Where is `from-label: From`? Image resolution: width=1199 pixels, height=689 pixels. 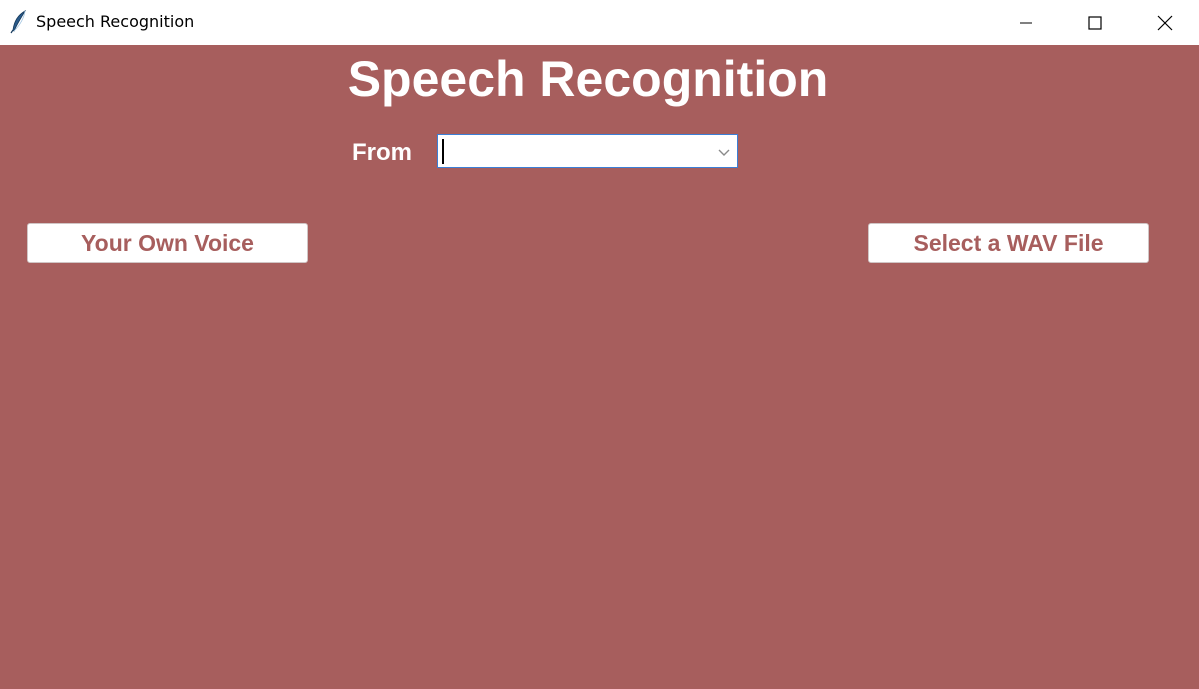 from-label: From is located at coordinates (382, 152).